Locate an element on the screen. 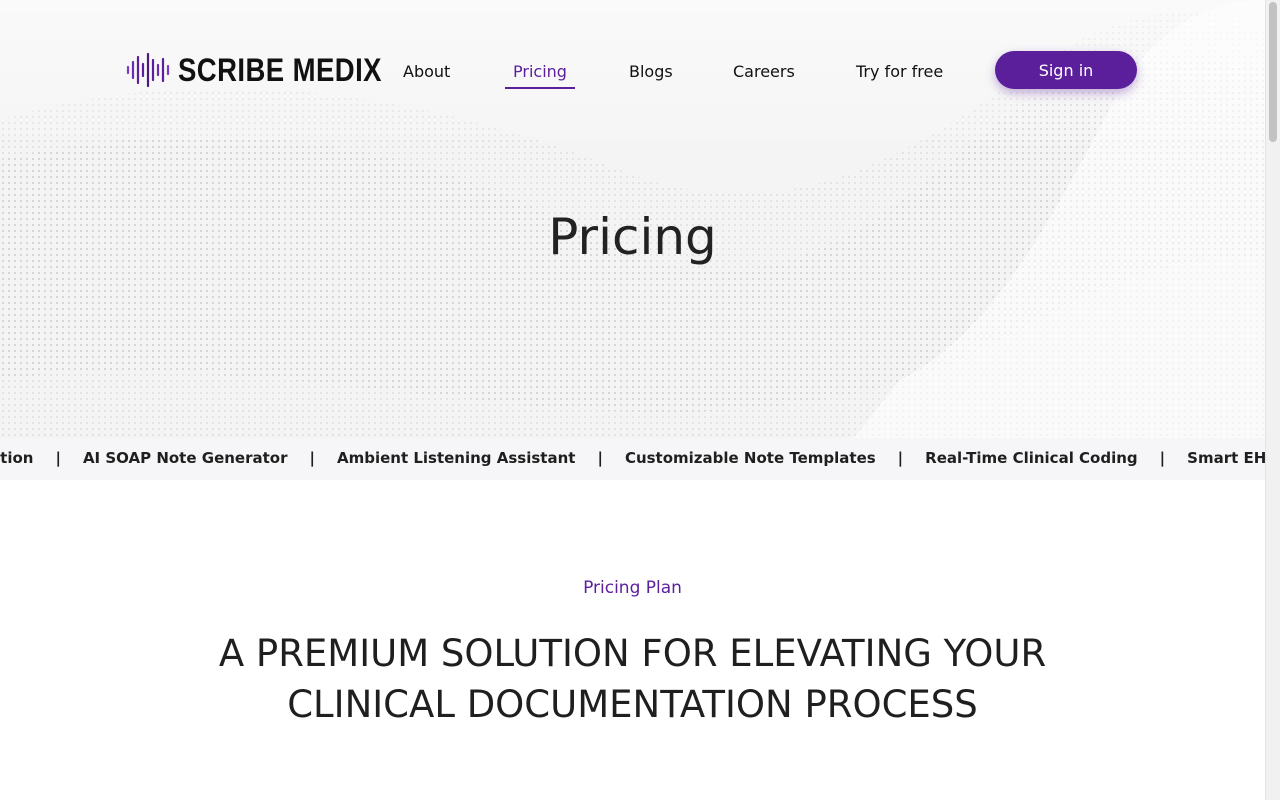 The image size is (1280, 800). ticker-item: Smart EHR Auto is located at coordinates (1226, 458).